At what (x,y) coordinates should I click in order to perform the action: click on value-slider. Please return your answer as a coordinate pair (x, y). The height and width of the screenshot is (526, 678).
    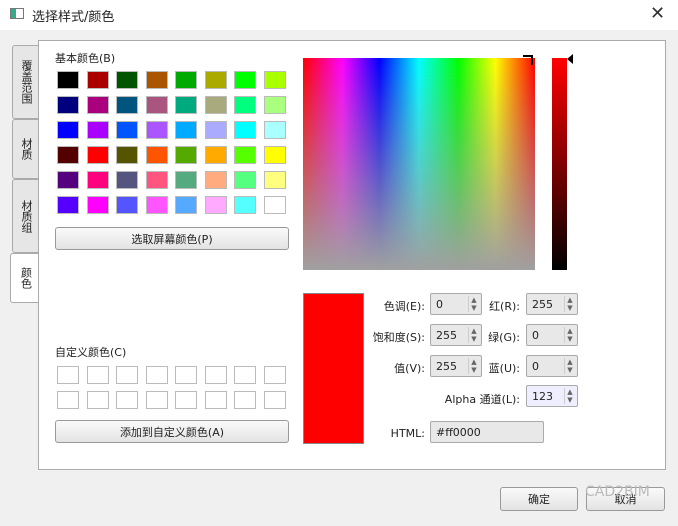
    Looking at the image, I should click on (559, 164).